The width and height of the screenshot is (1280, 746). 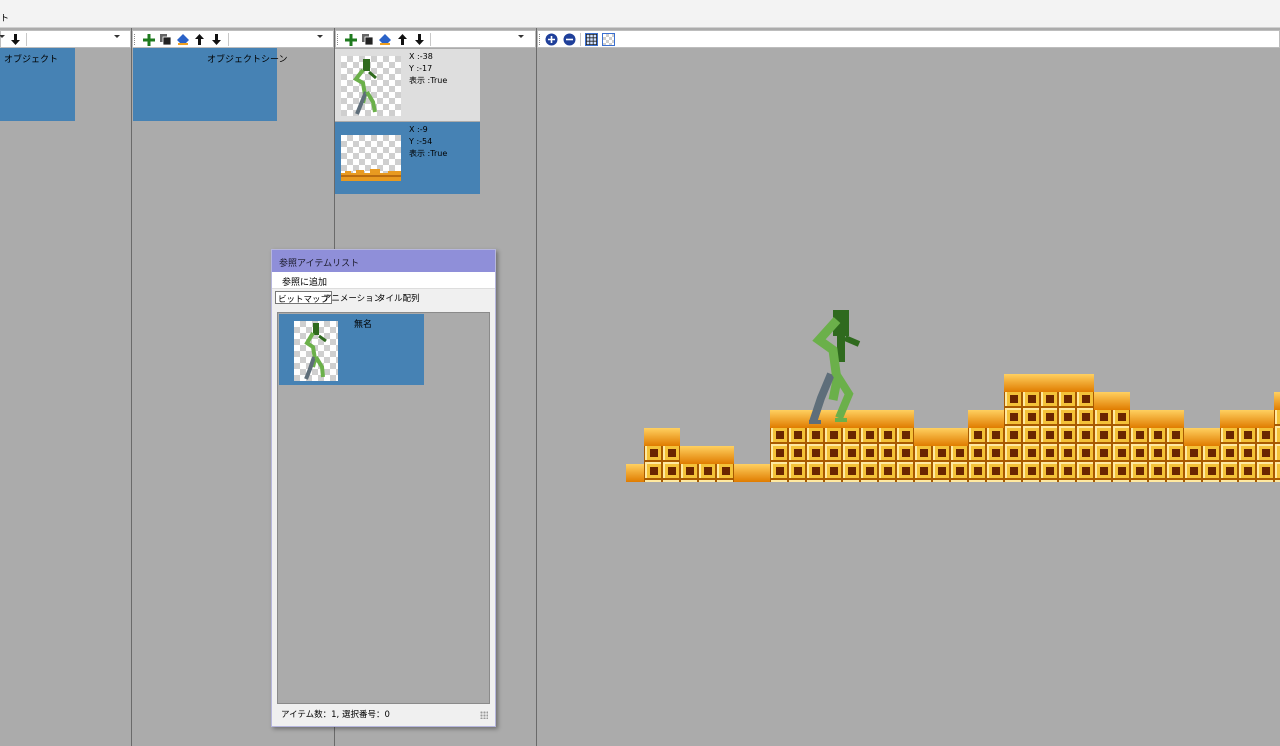 What do you see at coordinates (424, 141) in the screenshot?
I see `y-value: :-54` at bounding box center [424, 141].